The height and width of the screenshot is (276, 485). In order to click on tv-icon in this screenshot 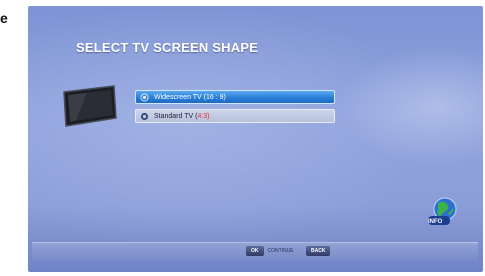, I will do `click(90, 106)`.